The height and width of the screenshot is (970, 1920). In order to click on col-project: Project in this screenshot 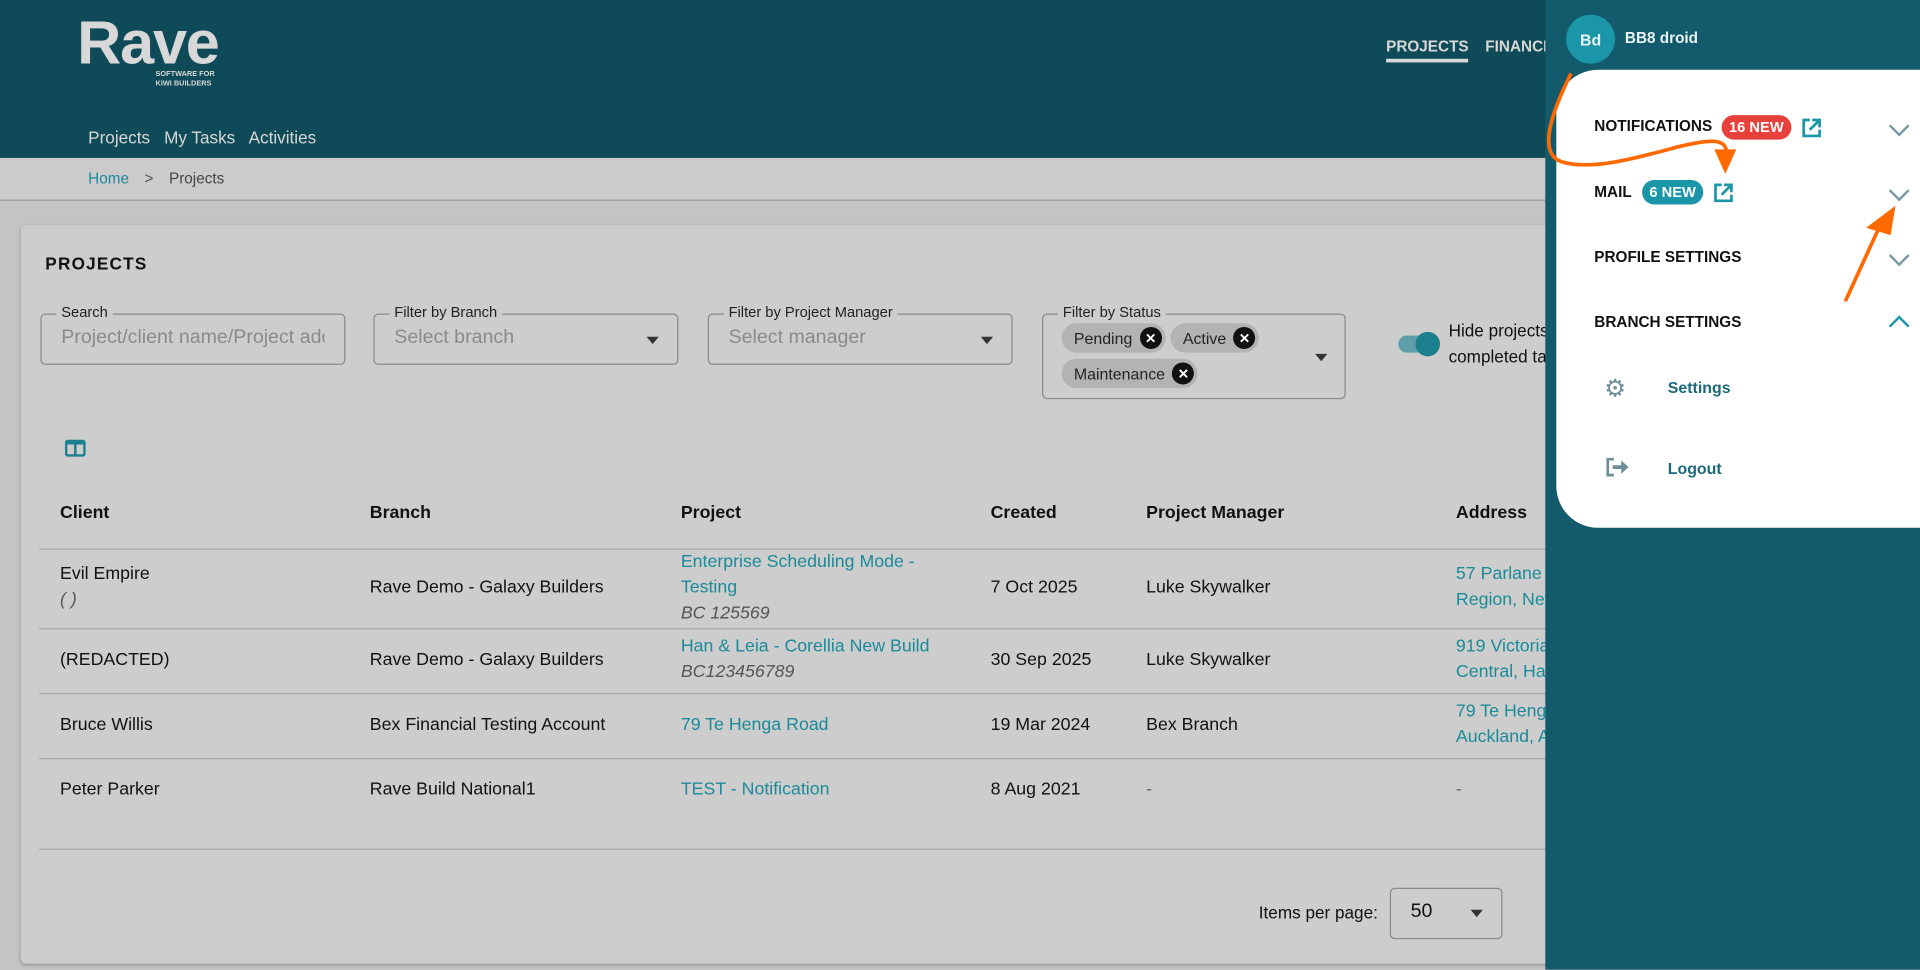, I will do `click(711, 513)`.